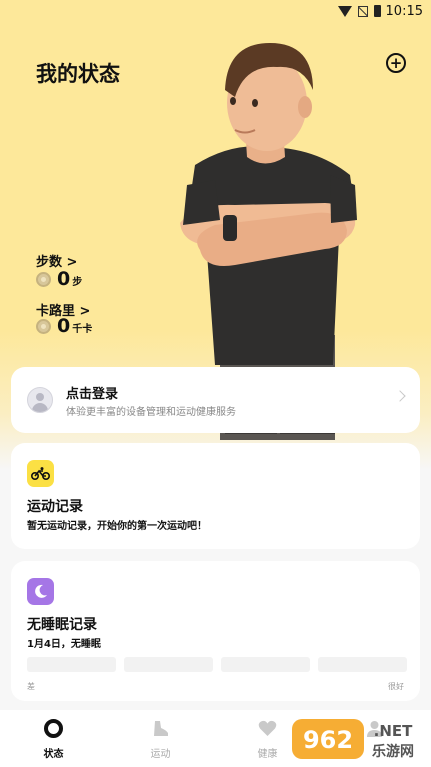  Describe the element at coordinates (40, 591) in the screenshot. I see `moon-icon` at that location.